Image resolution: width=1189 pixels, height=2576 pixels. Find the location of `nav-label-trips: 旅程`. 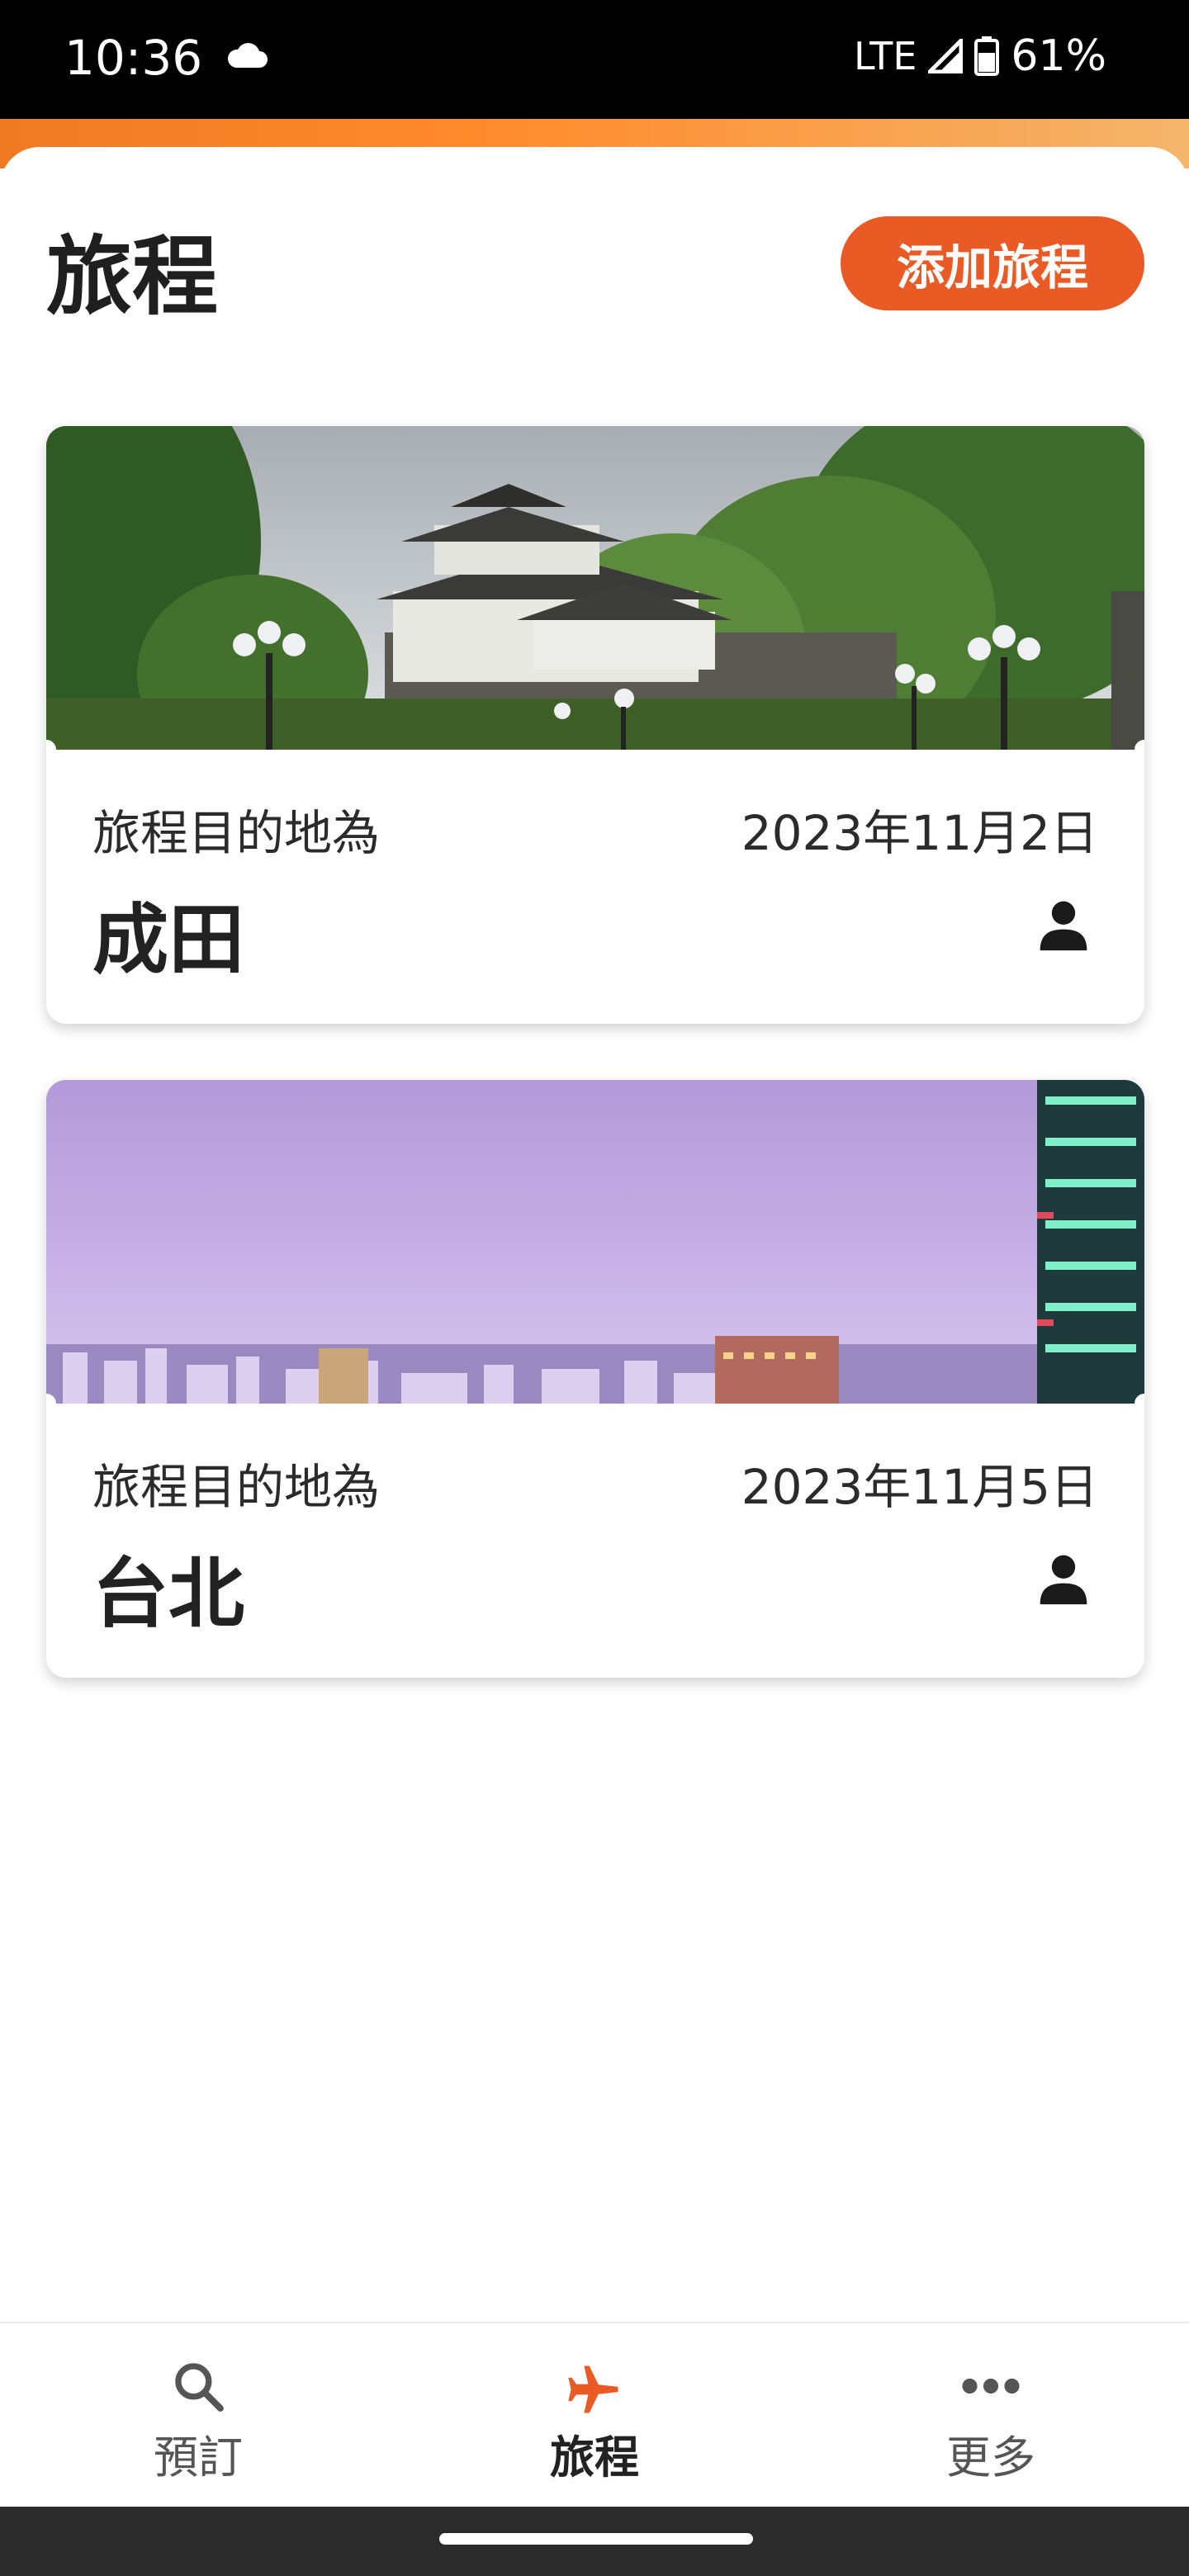

nav-label-trips: 旅程 is located at coordinates (594, 2458).